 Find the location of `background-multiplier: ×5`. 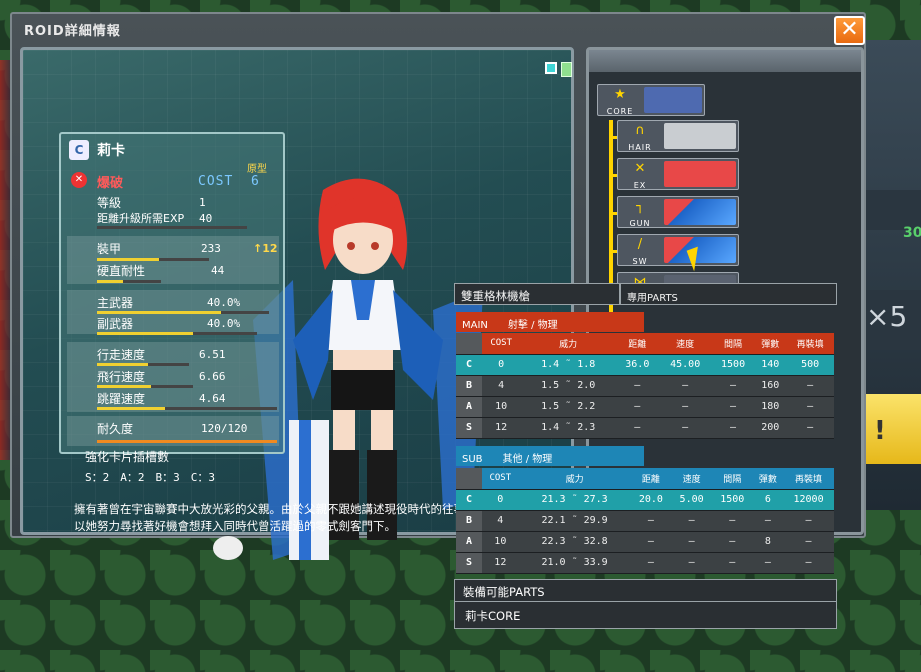

background-multiplier: ×5 is located at coordinates (887, 316).